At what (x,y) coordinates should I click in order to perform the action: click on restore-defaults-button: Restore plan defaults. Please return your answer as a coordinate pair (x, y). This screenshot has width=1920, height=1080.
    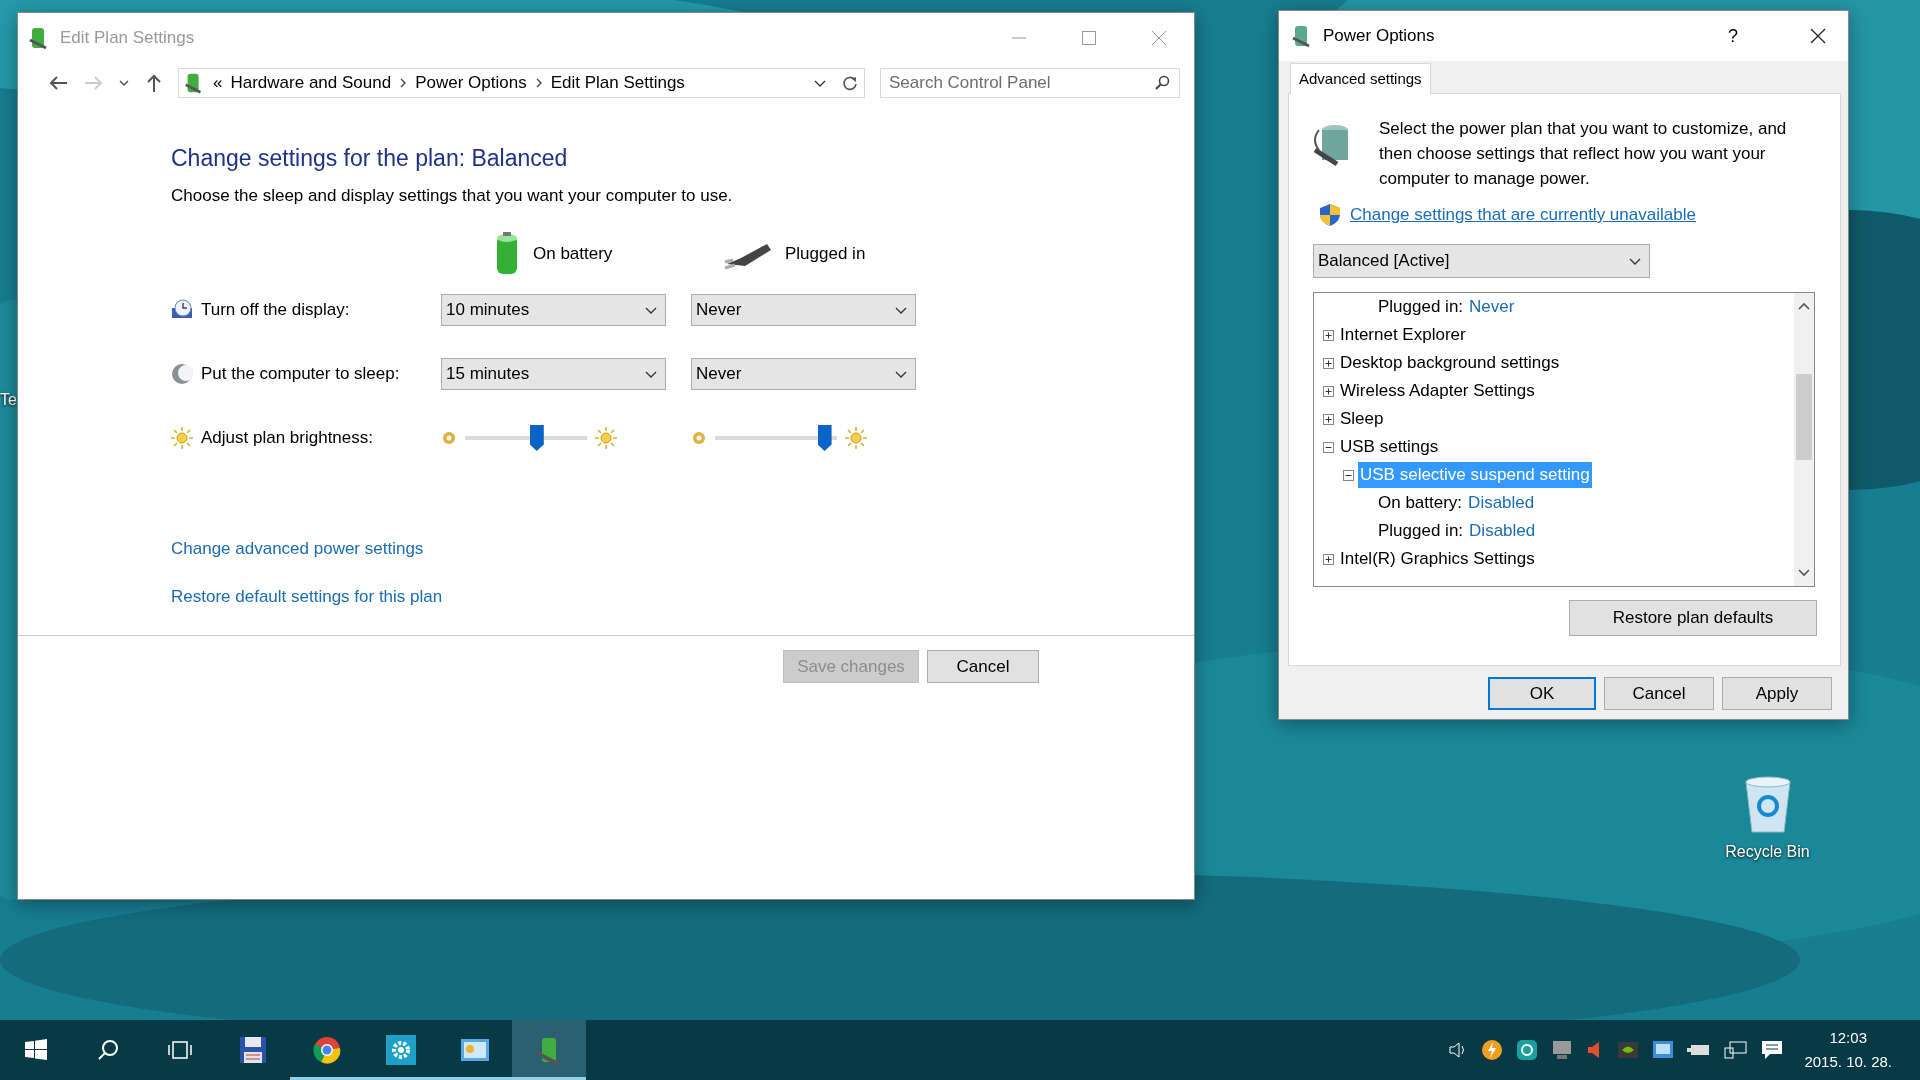
    Looking at the image, I should click on (1693, 618).